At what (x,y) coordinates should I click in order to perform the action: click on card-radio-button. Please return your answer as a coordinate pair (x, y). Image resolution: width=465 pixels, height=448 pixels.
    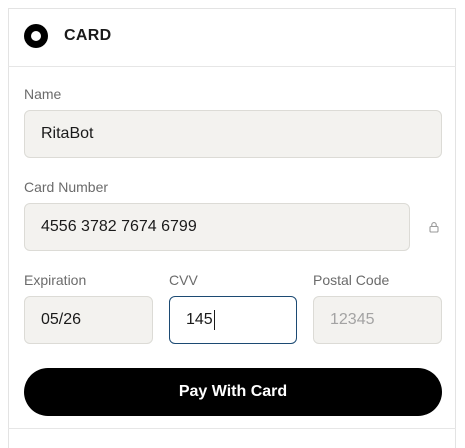
    Looking at the image, I should click on (36, 36).